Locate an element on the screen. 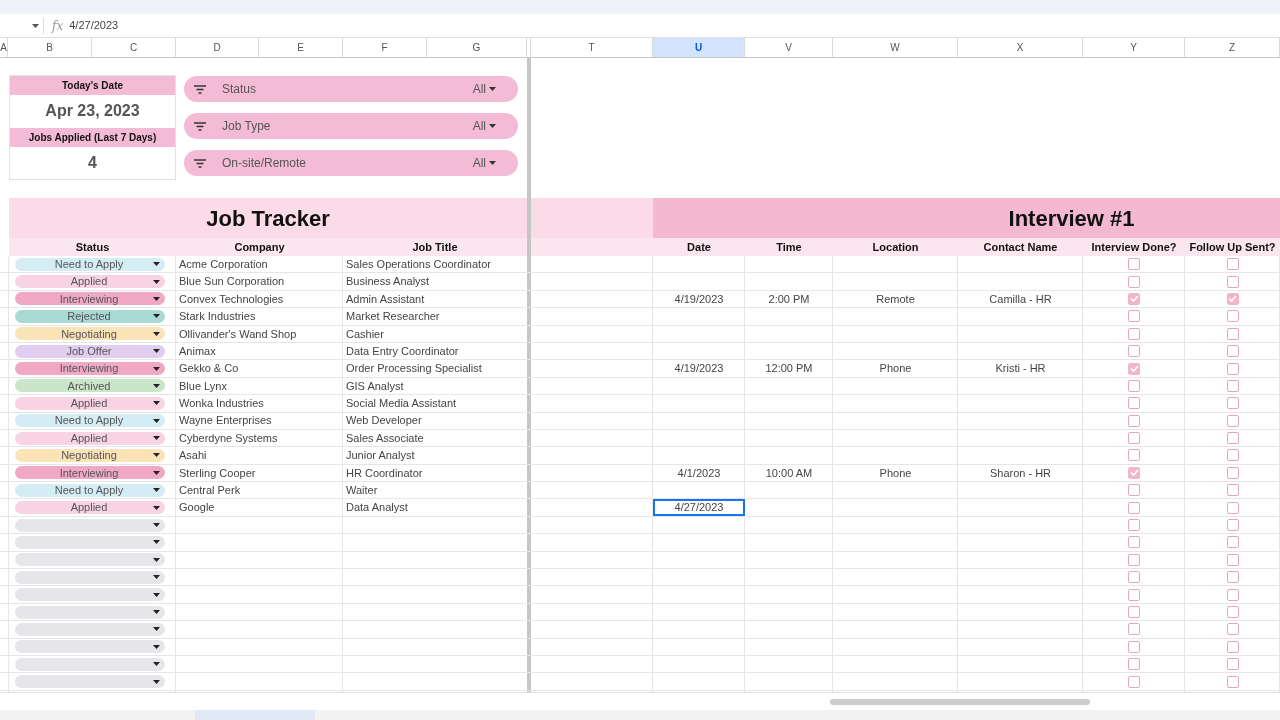 Image resolution: width=1280 pixels, height=720 pixels. column-header: D is located at coordinates (217, 47).